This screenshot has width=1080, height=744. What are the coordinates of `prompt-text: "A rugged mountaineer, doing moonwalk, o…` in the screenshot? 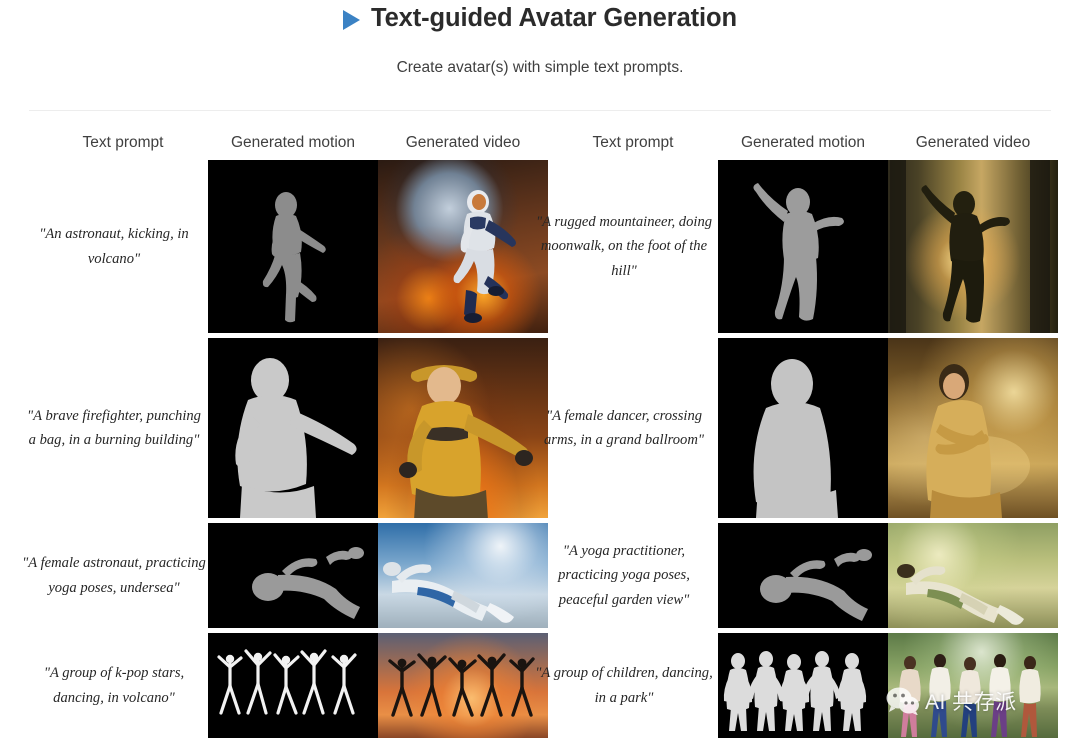 It's located at (624, 246).